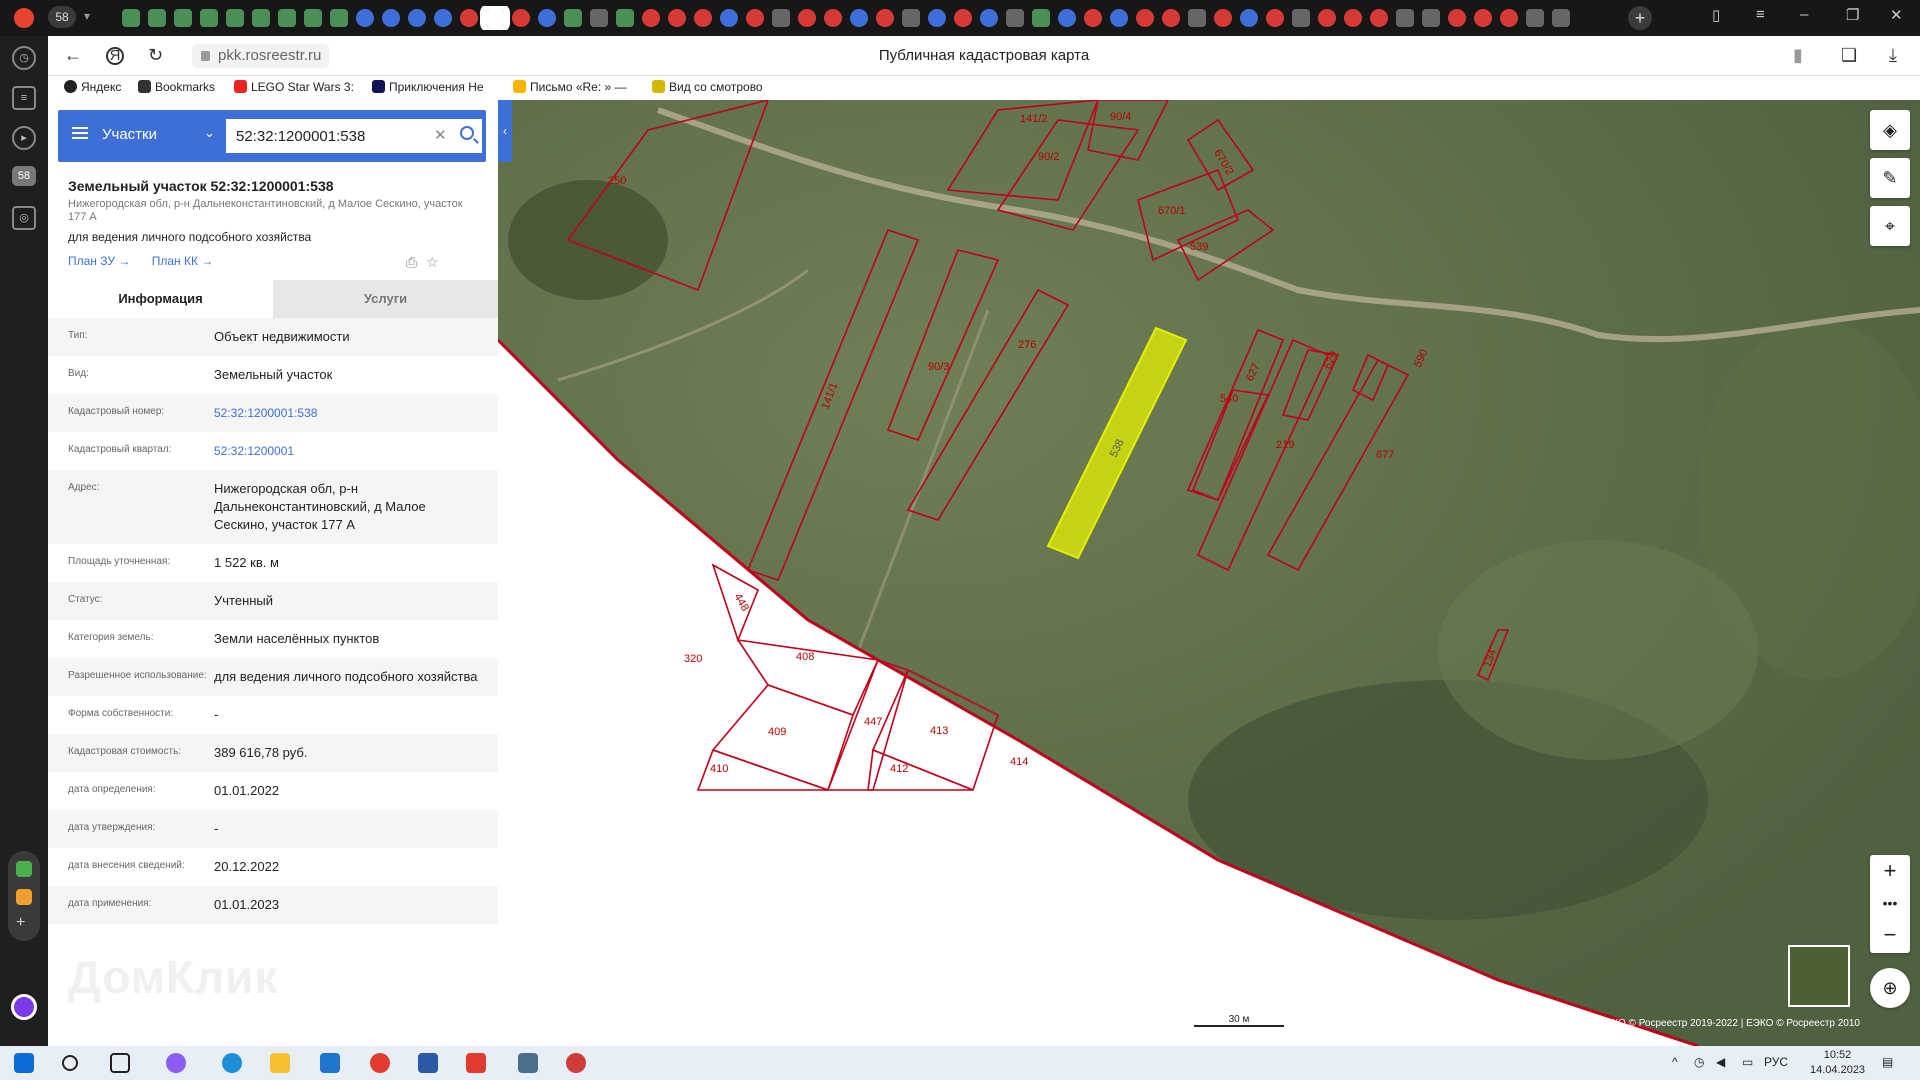 Image resolution: width=1920 pixels, height=1080 pixels. I want to click on notifications-icon: ▤, so click(1887, 1062).